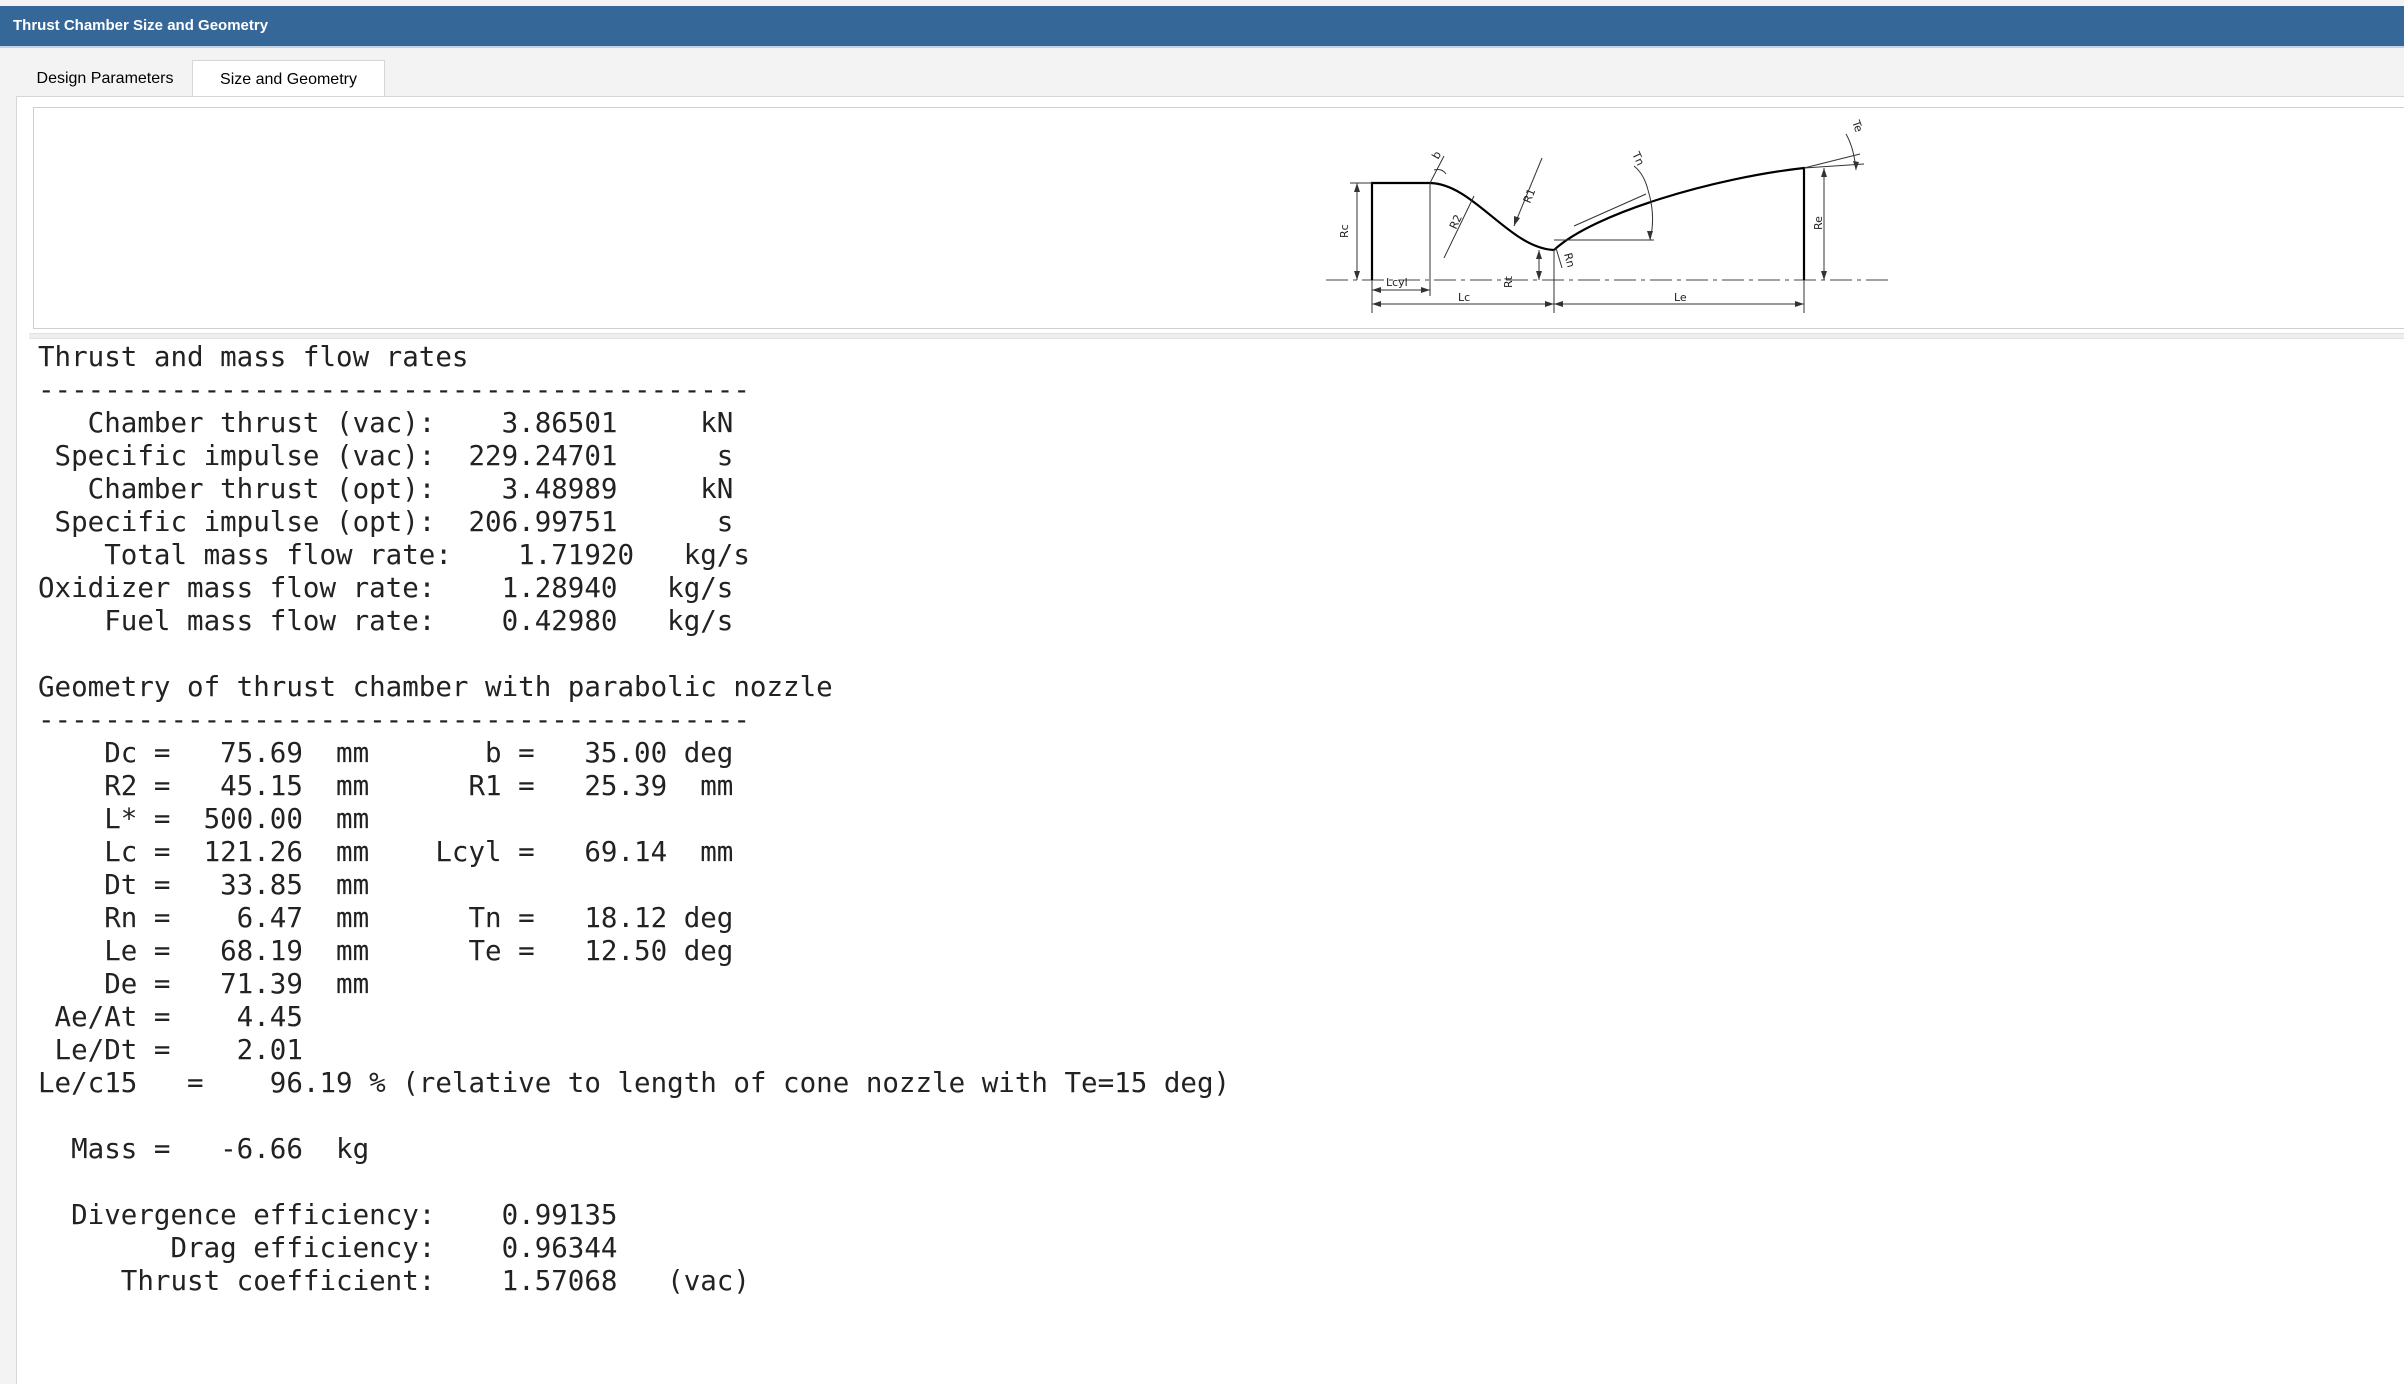  I want to click on thrust-chamber-diagram: Rc Lcyl Lc b R2 R1 Rt Rn Tn Le Re Te, so click(1609, 215).